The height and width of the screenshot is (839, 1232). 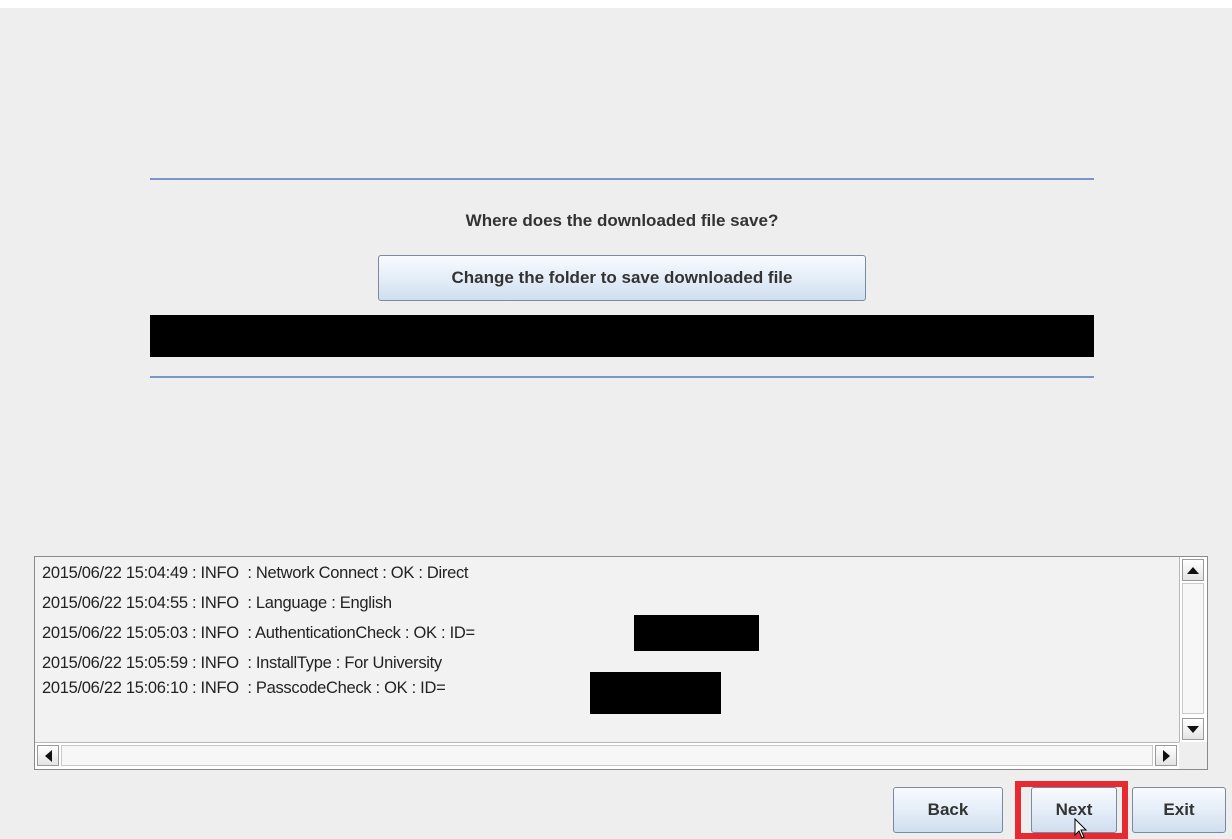 I want to click on vertical-scrollbar, so click(x=1193, y=649).